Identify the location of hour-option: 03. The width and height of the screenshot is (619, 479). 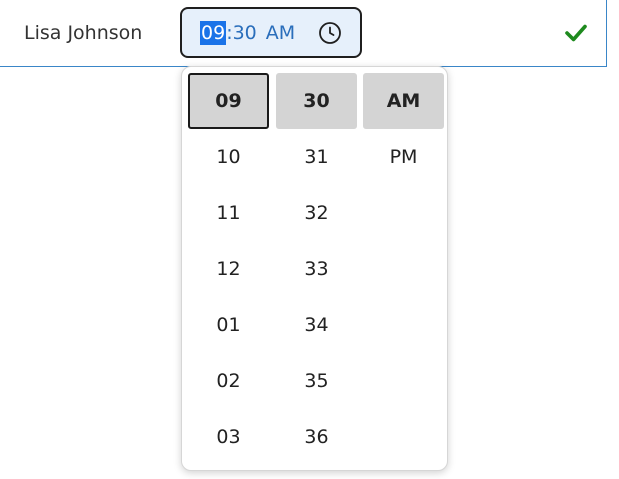
(228, 437).